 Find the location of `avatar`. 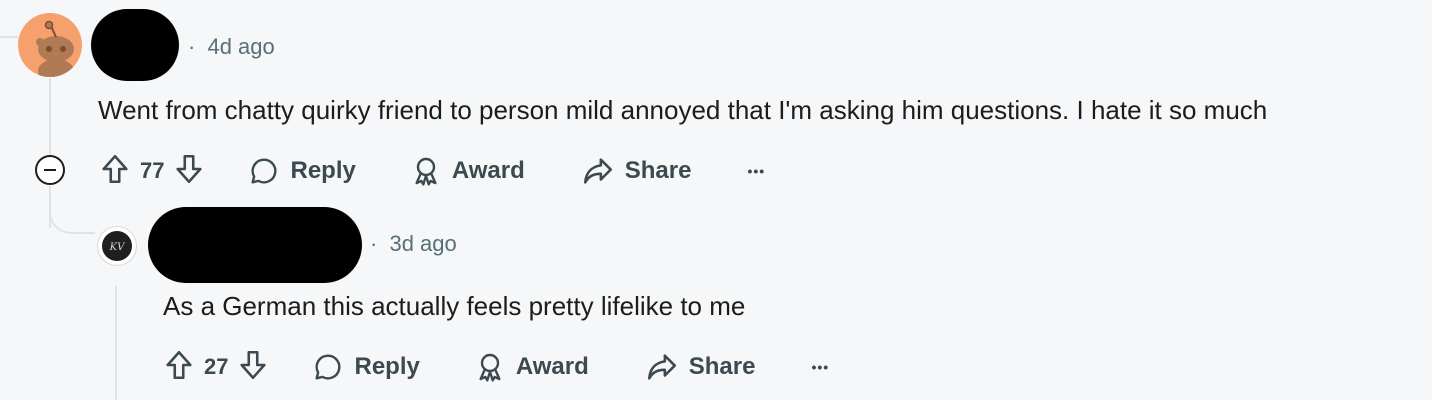

avatar is located at coordinates (50, 45).